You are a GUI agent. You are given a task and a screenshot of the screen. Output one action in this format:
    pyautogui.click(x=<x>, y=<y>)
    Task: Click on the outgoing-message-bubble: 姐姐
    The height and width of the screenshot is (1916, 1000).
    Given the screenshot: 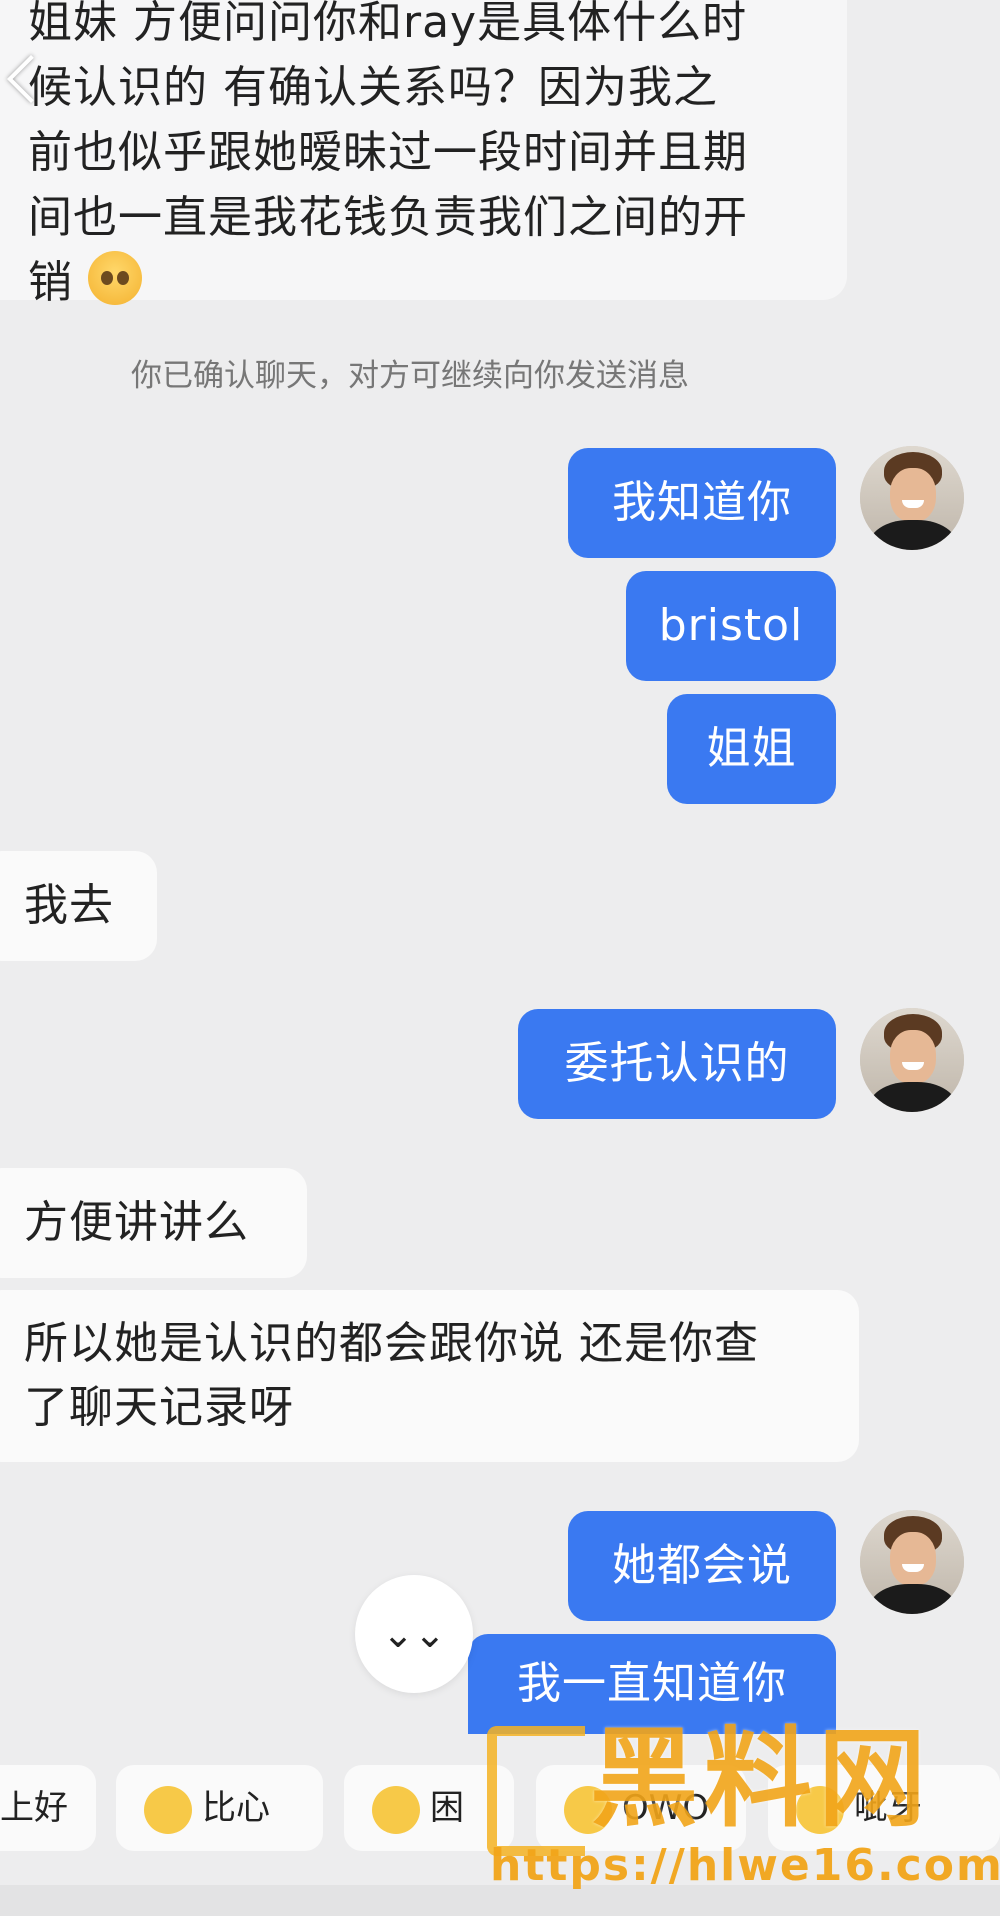 What is the action you would take?
    pyautogui.click(x=751, y=749)
    